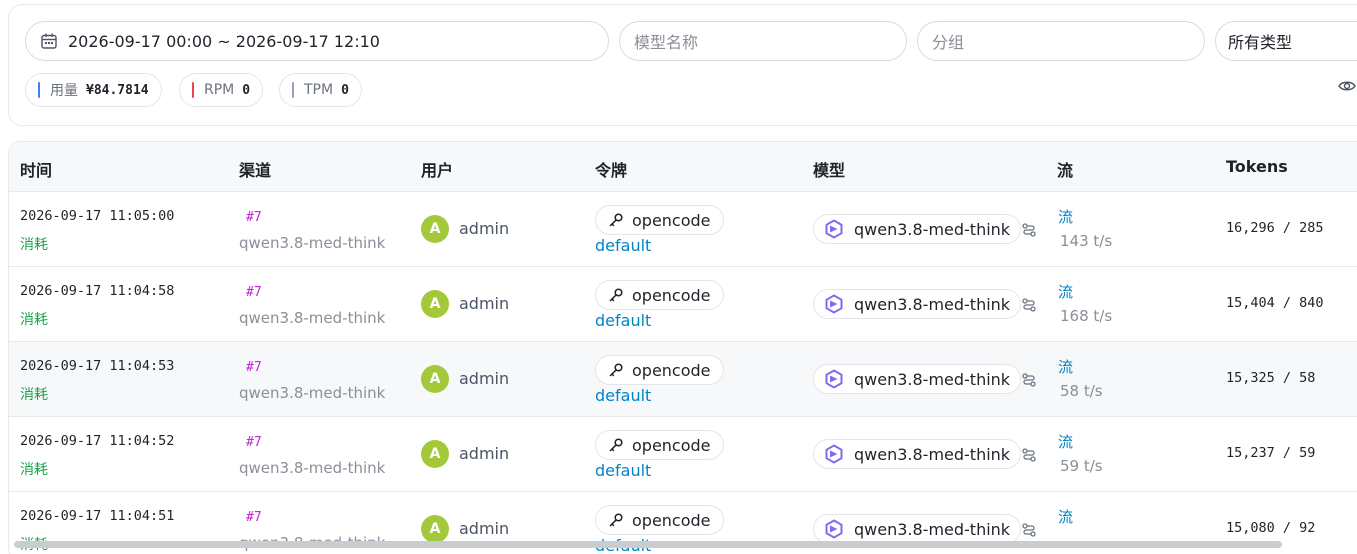 Image resolution: width=1357 pixels, height=554 pixels. I want to click on horizontal-scrollbar, so click(648, 544).